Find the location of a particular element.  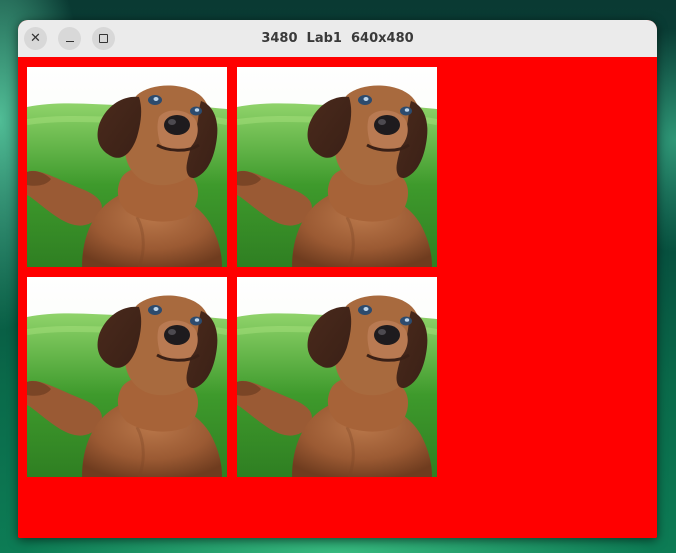

window-title: 3480 Lab1 640x480 is located at coordinates (337, 38).